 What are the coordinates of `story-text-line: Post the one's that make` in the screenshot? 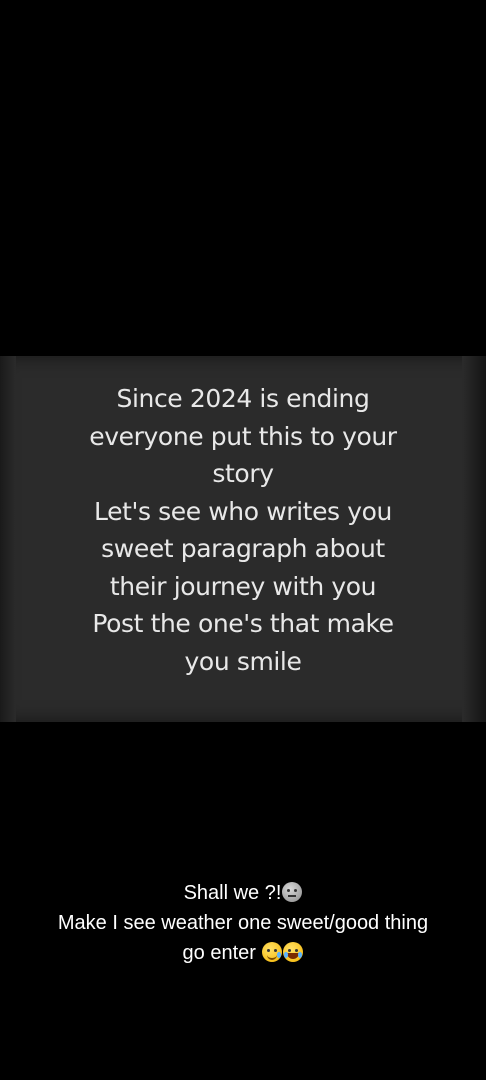 It's located at (243, 623).